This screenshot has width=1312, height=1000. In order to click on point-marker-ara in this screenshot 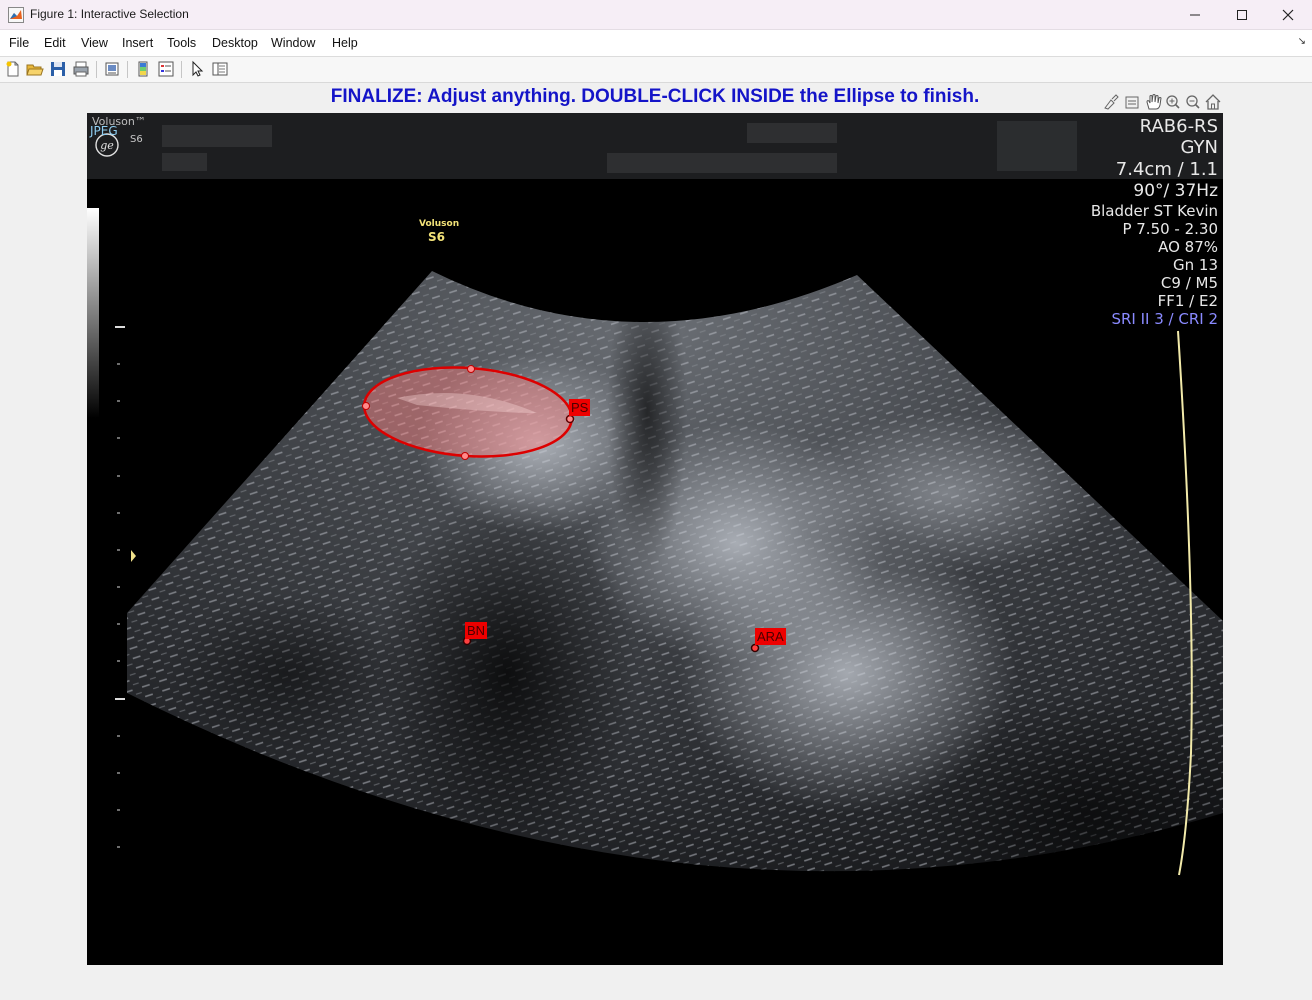, I will do `click(755, 648)`.